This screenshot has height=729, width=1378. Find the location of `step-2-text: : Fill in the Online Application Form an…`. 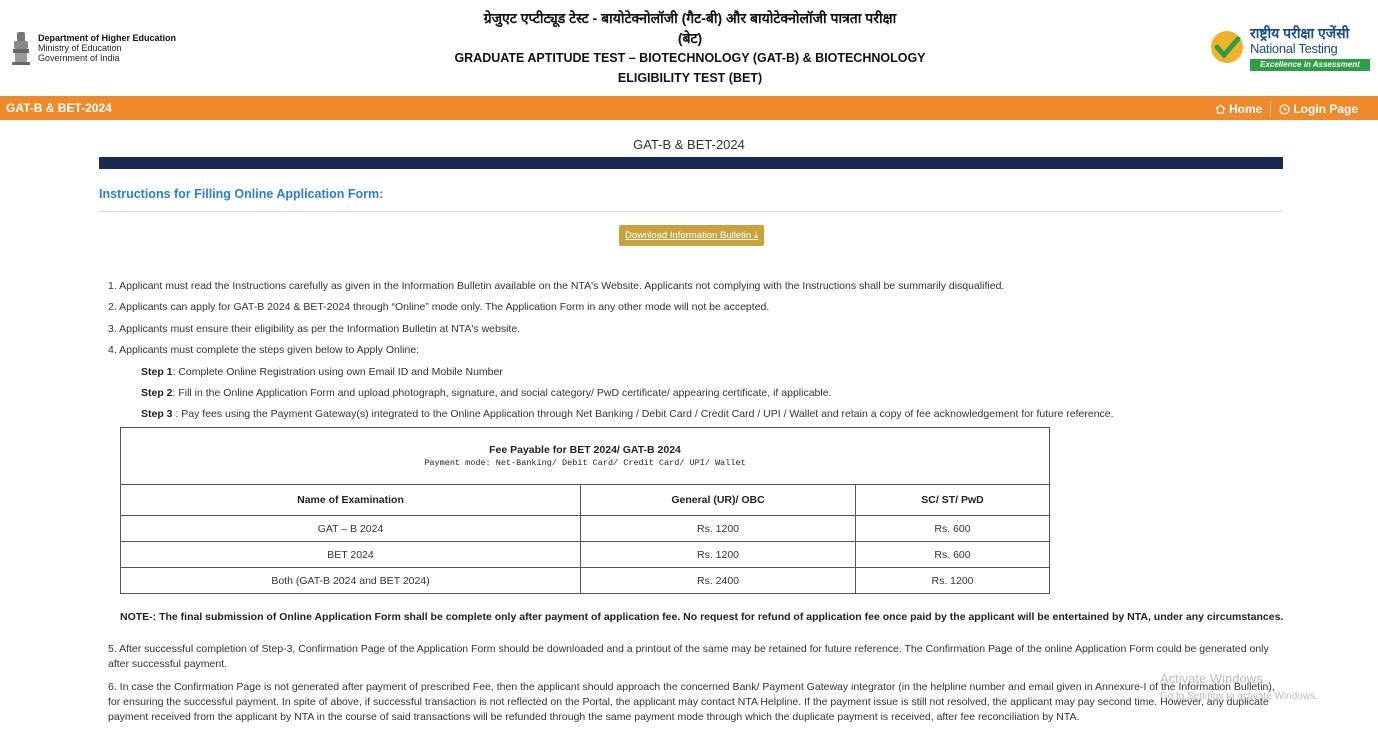

step-2-text: : Fill in the Online Application Form an… is located at coordinates (502, 393).